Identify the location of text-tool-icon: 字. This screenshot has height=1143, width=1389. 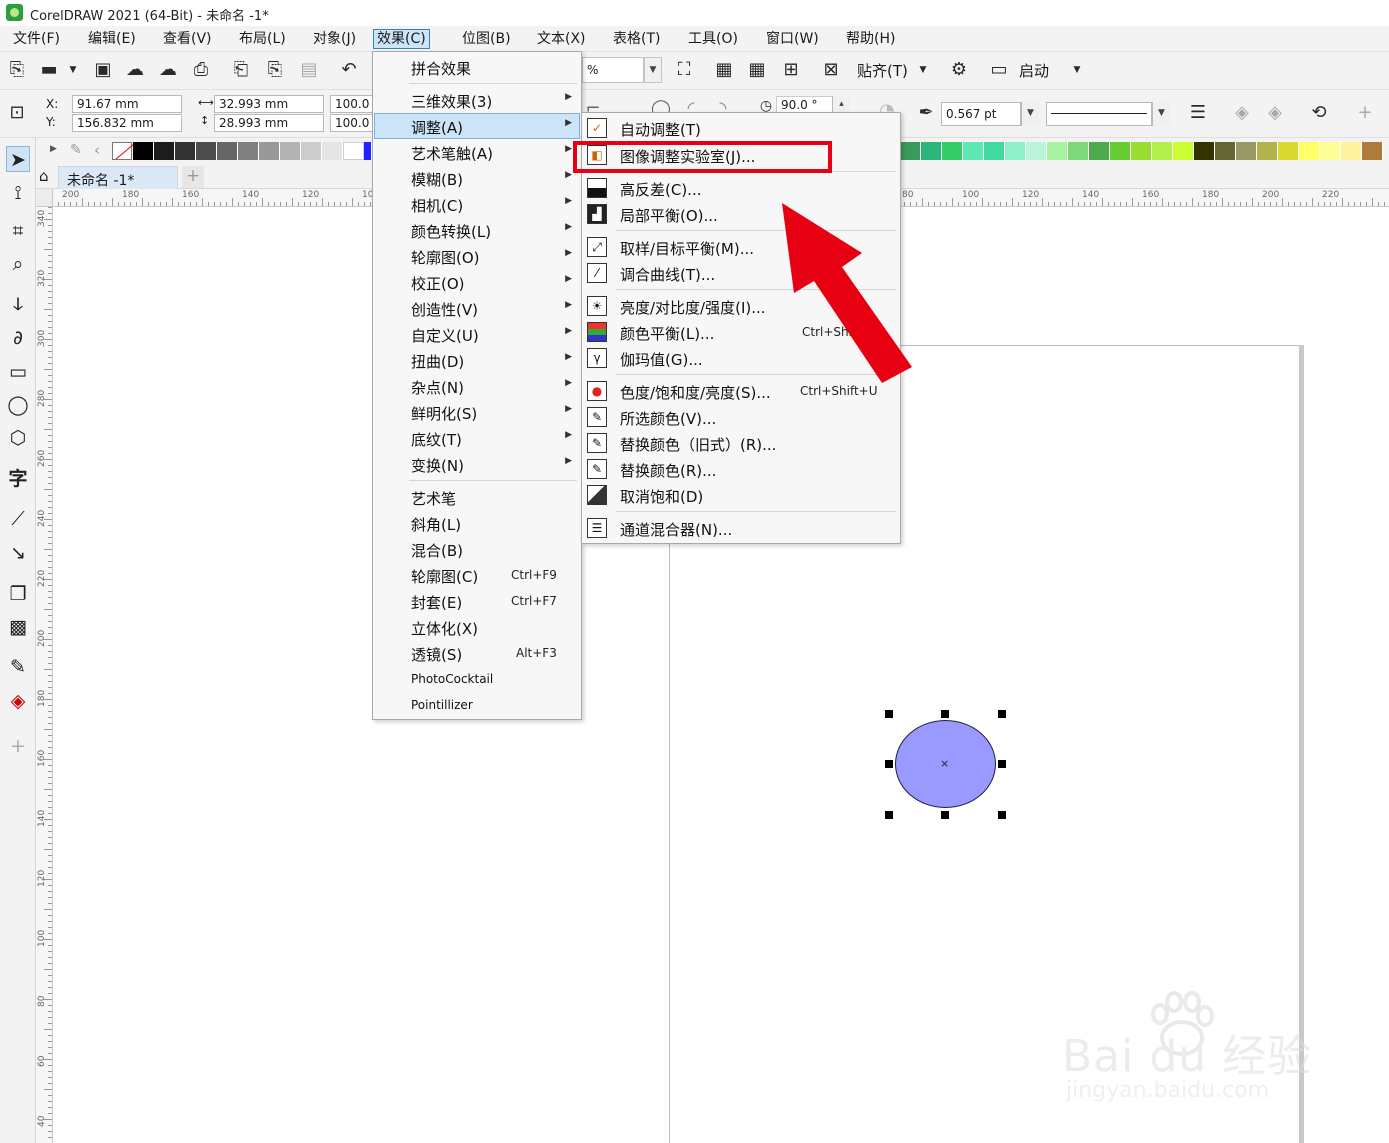
(18, 479).